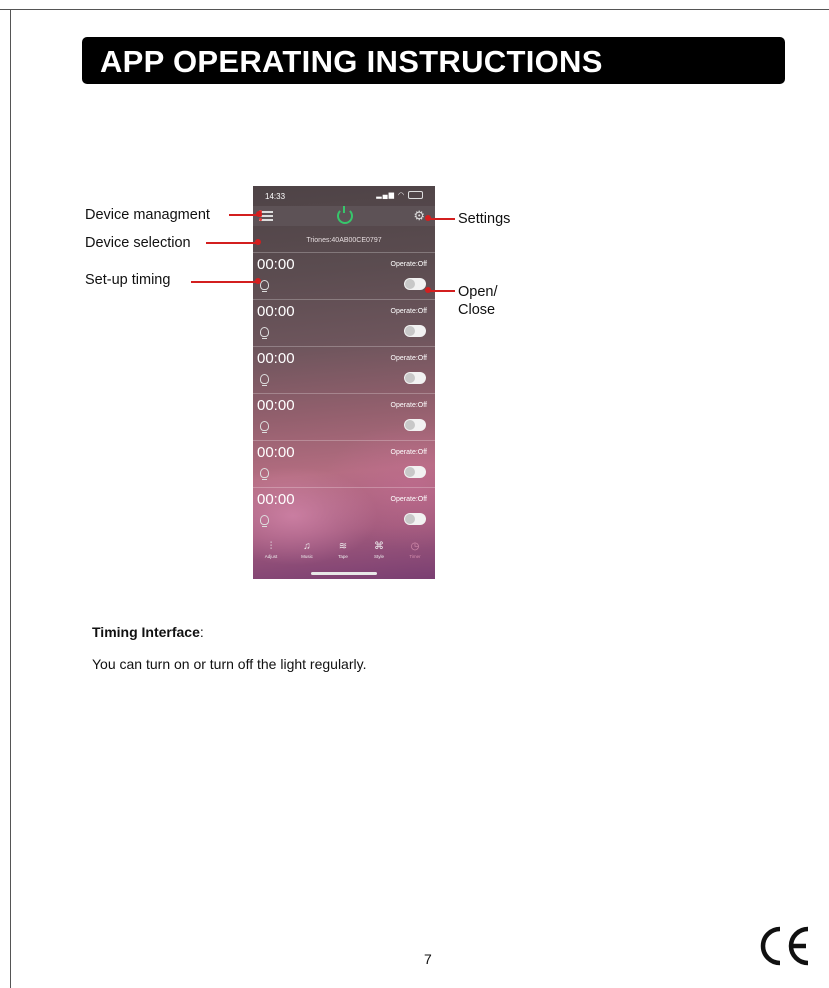 Image resolution: width=829 pixels, height=988 pixels. I want to click on bottom-tab-bar: ⫶ Adjust ♫ Music ≋ Tape ⌘ Style ◷ Timer, so click(344, 553).